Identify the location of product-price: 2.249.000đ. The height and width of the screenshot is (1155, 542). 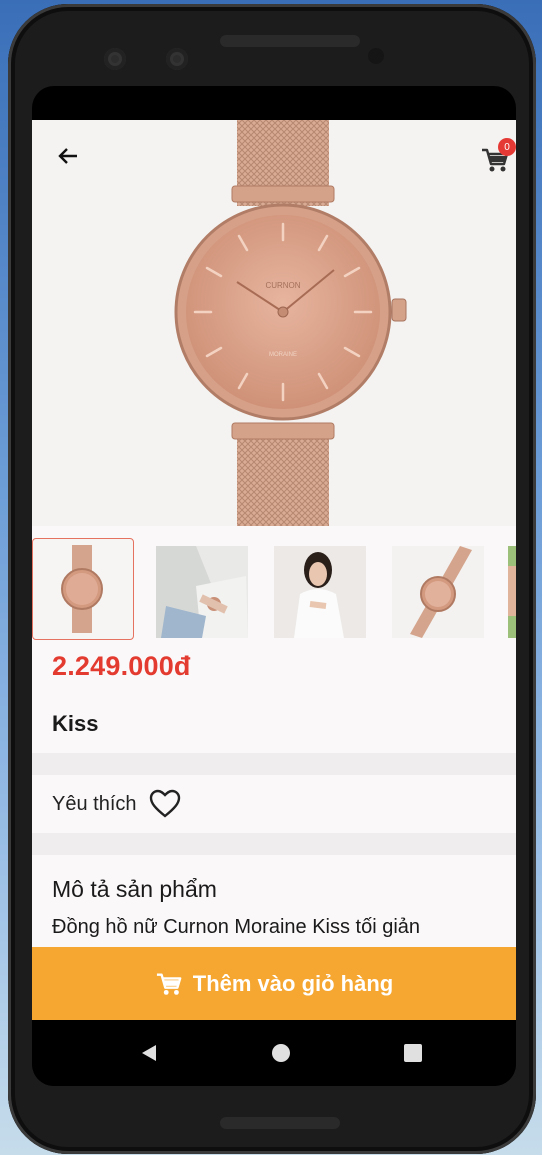
(121, 666).